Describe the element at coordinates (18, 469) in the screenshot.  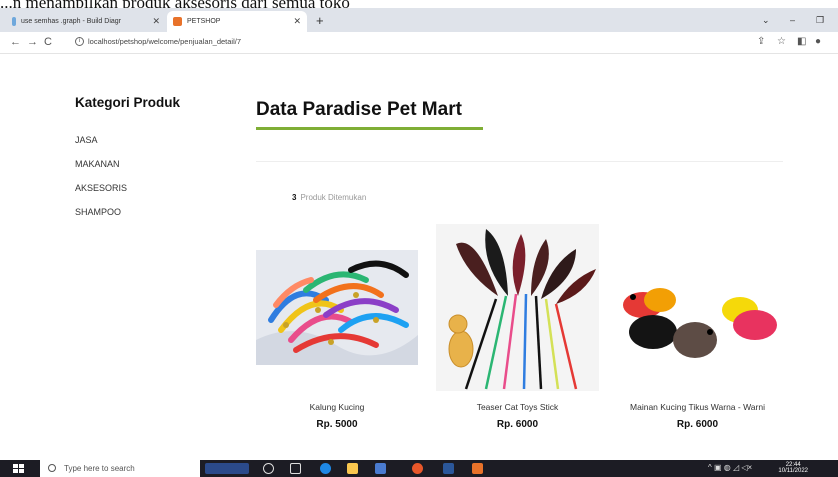
I see `windows-start-icon` at that location.